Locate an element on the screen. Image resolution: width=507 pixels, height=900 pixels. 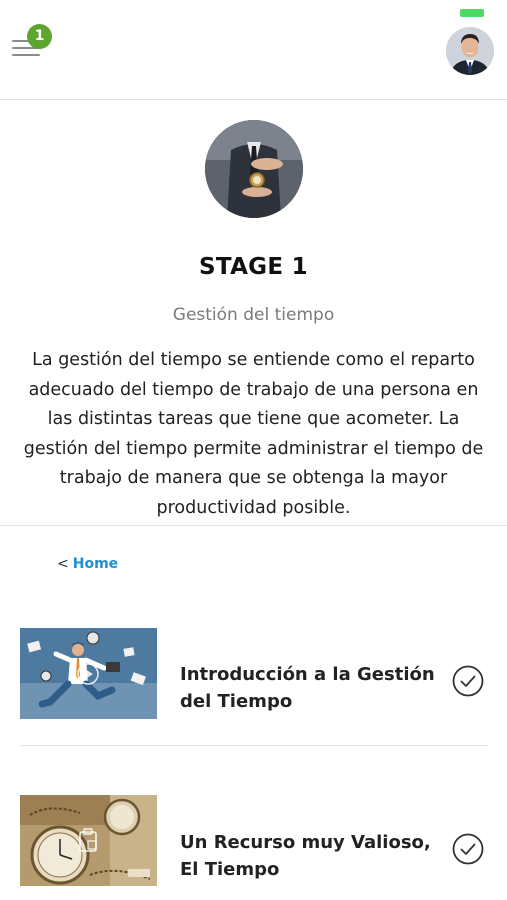
lesson-item: Introducción a la Gestión del Tiempo is located at coordinates (254, 674).